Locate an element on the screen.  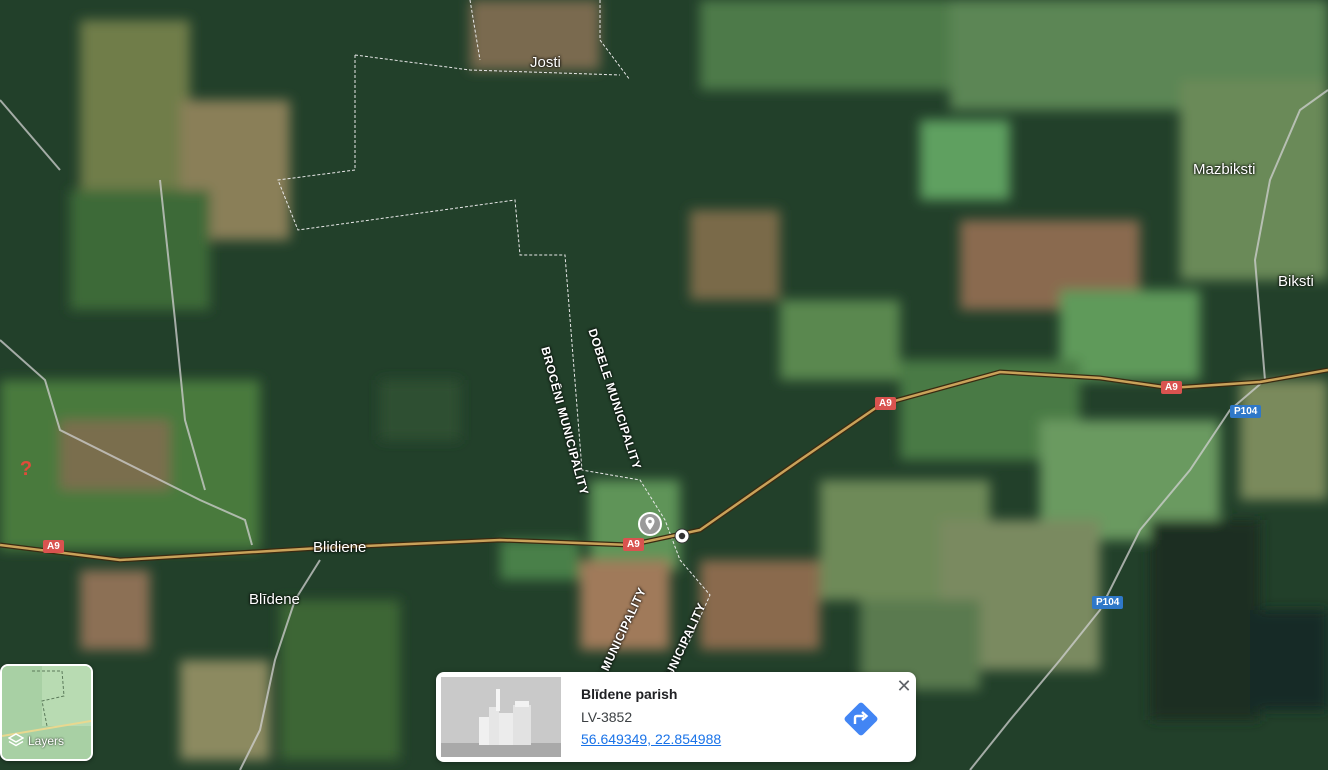
selected-point-icon is located at coordinates (682, 536).